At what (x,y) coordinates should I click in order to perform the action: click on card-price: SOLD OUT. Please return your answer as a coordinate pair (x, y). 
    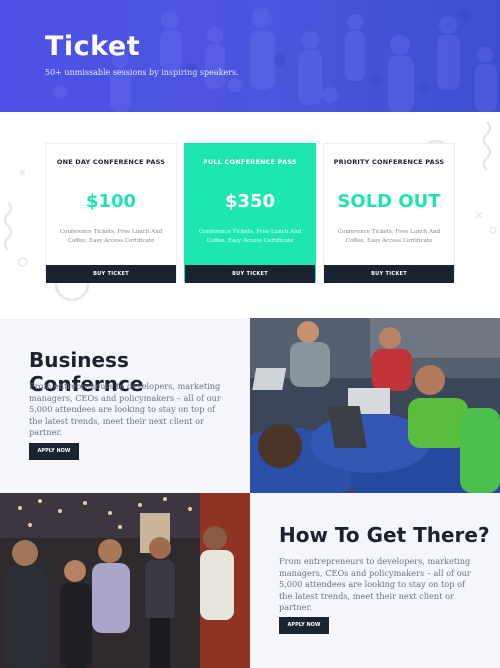
    Looking at the image, I should click on (389, 201).